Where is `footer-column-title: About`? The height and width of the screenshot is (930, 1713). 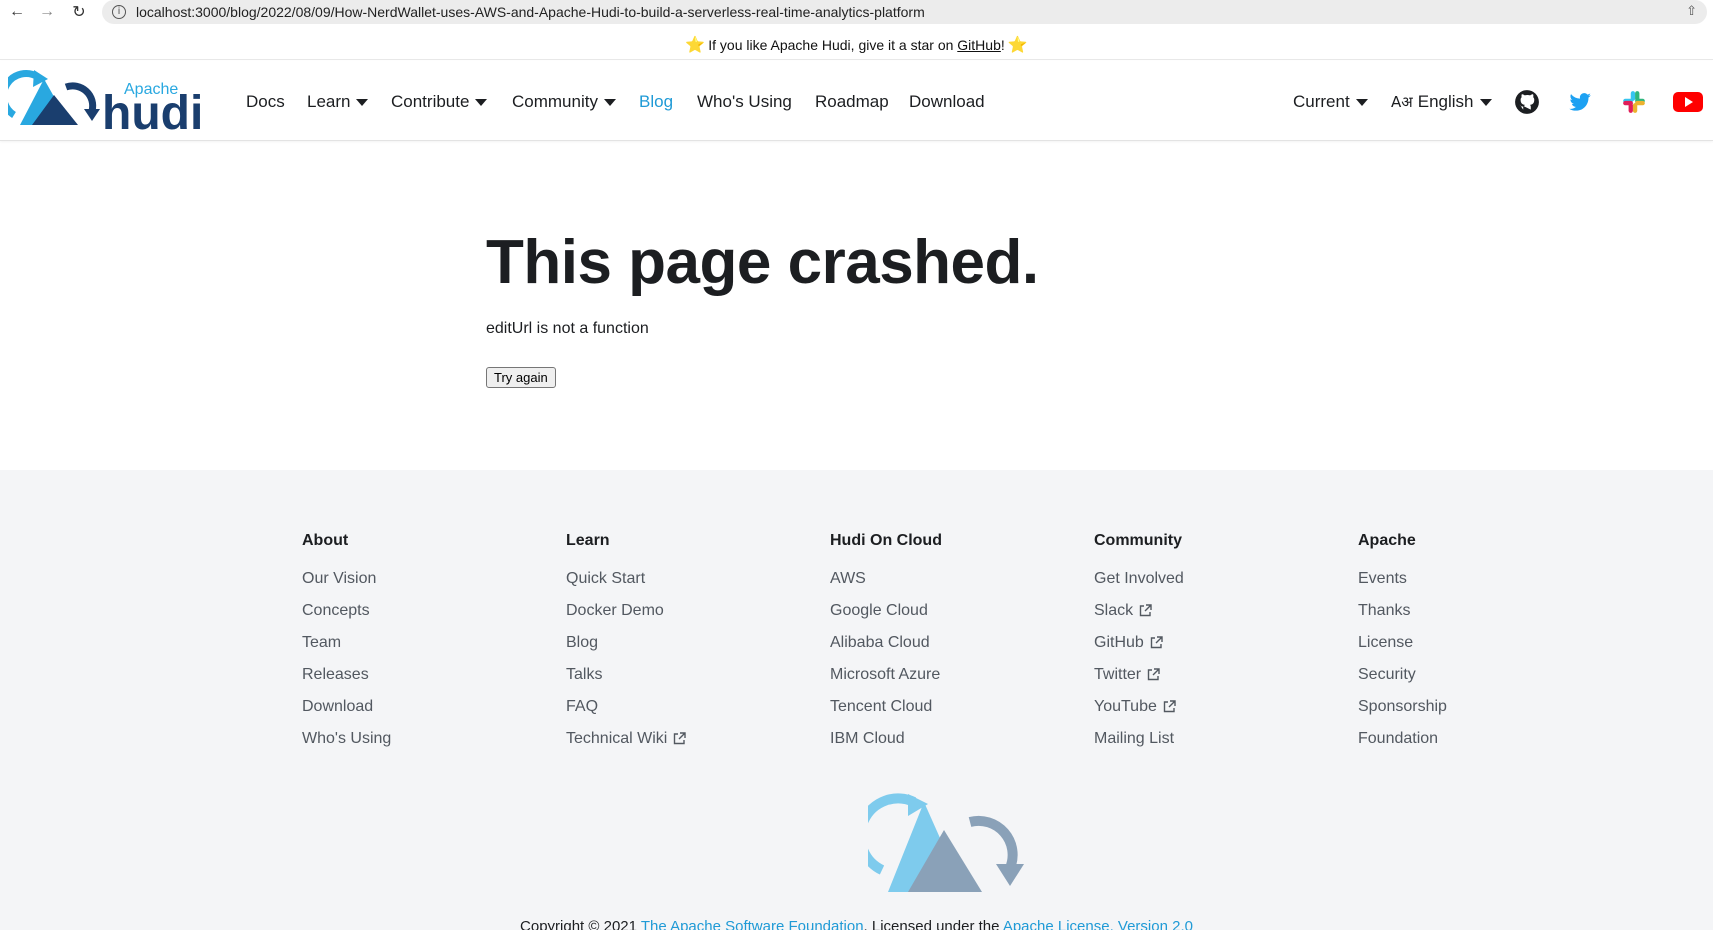 footer-column-title: About is located at coordinates (325, 540).